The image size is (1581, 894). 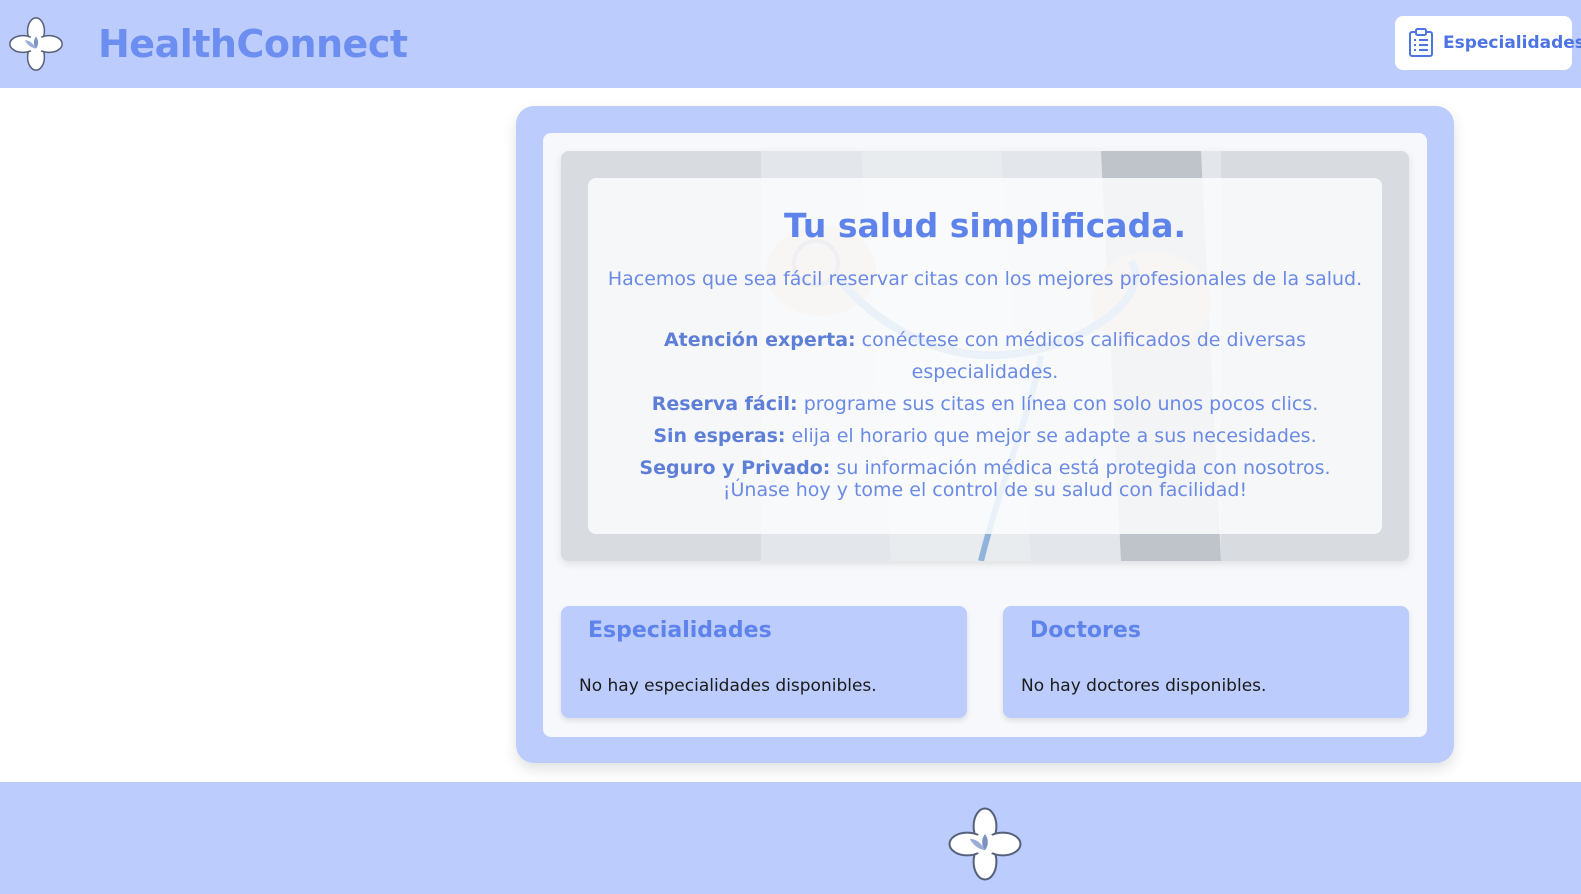 What do you see at coordinates (680, 630) in the screenshot?
I see `specialties-title: Especialidades` at bounding box center [680, 630].